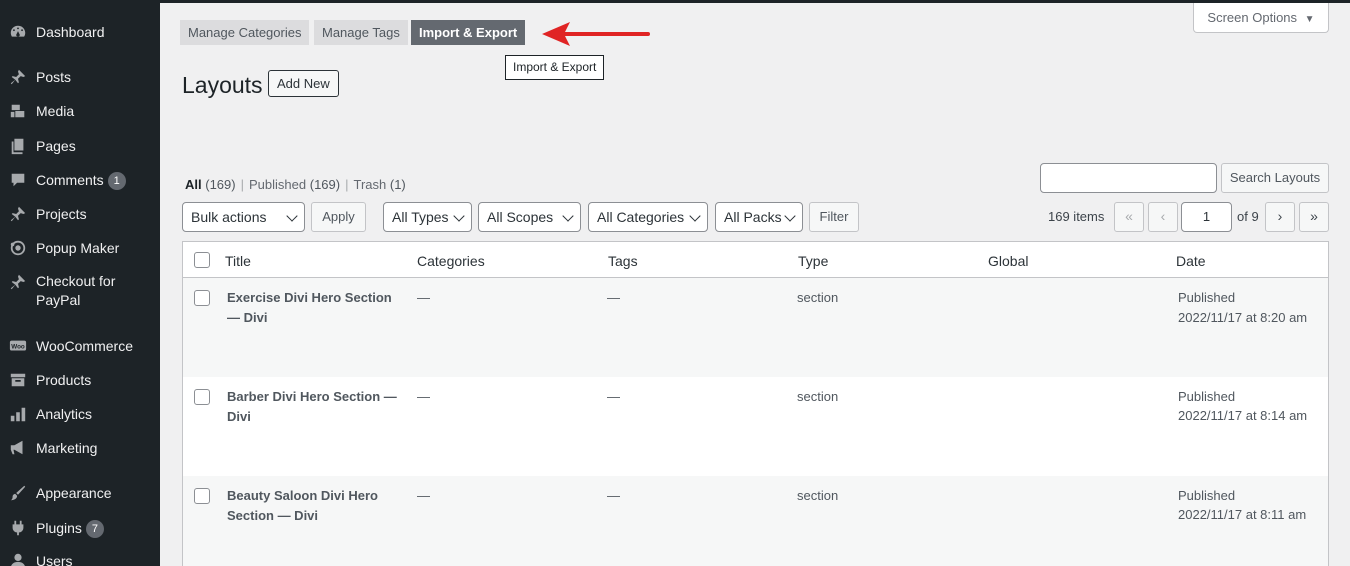 The height and width of the screenshot is (566, 1350). What do you see at coordinates (1242, 514) in the screenshot?
I see `row-date: 2022/11/17 at 8:11 am` at bounding box center [1242, 514].